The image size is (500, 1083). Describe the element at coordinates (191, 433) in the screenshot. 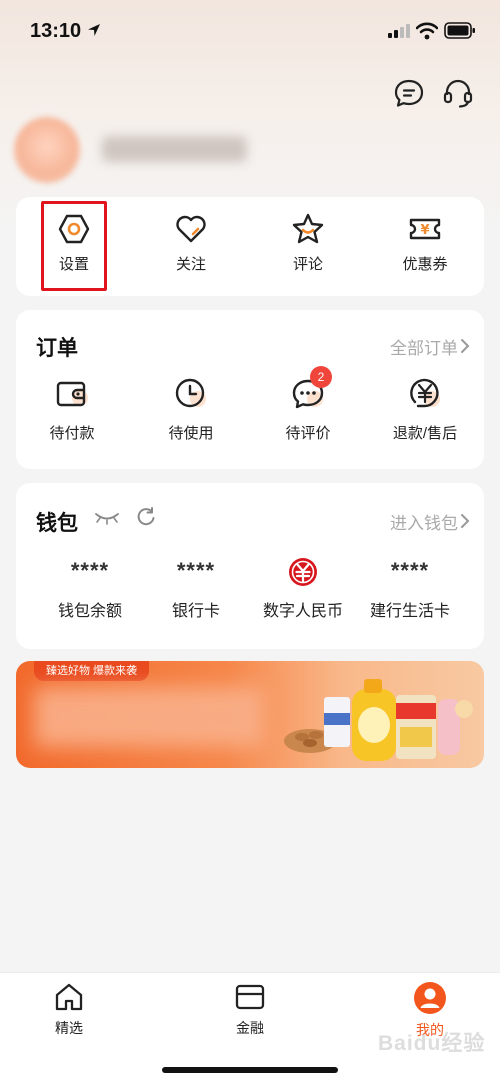

I see `pending-use-label: 待使用` at that location.